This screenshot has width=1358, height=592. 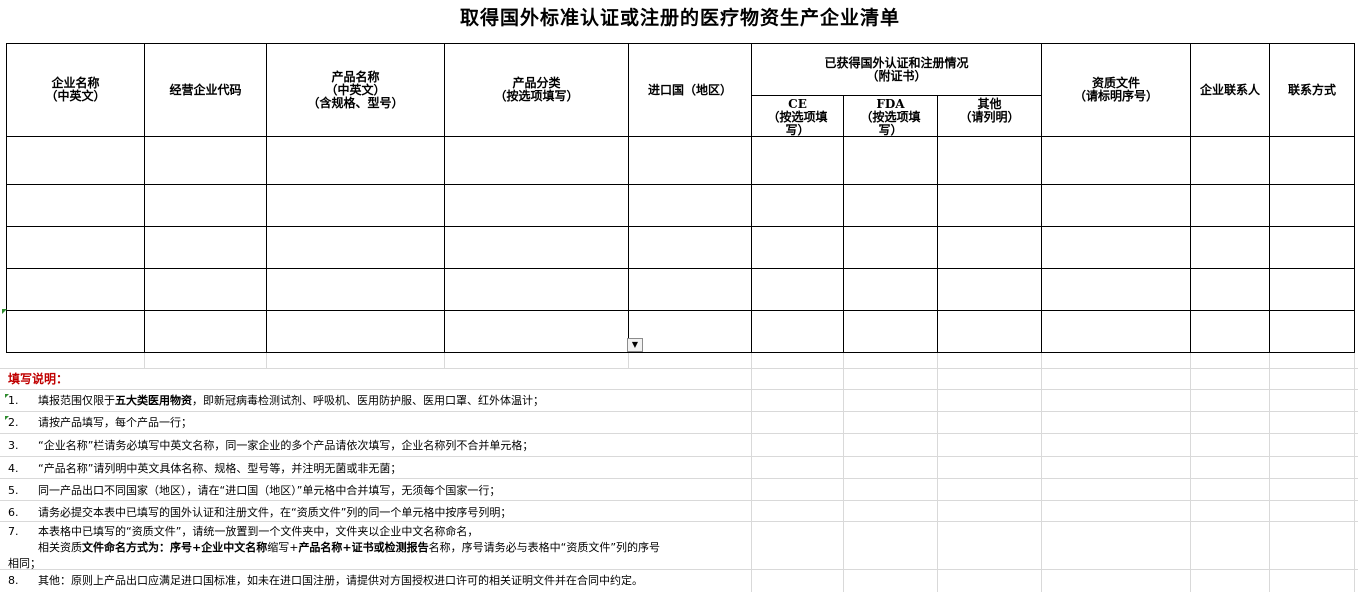 I want to click on header-company-name: 企业名称 （中英文）, so click(x=75, y=90).